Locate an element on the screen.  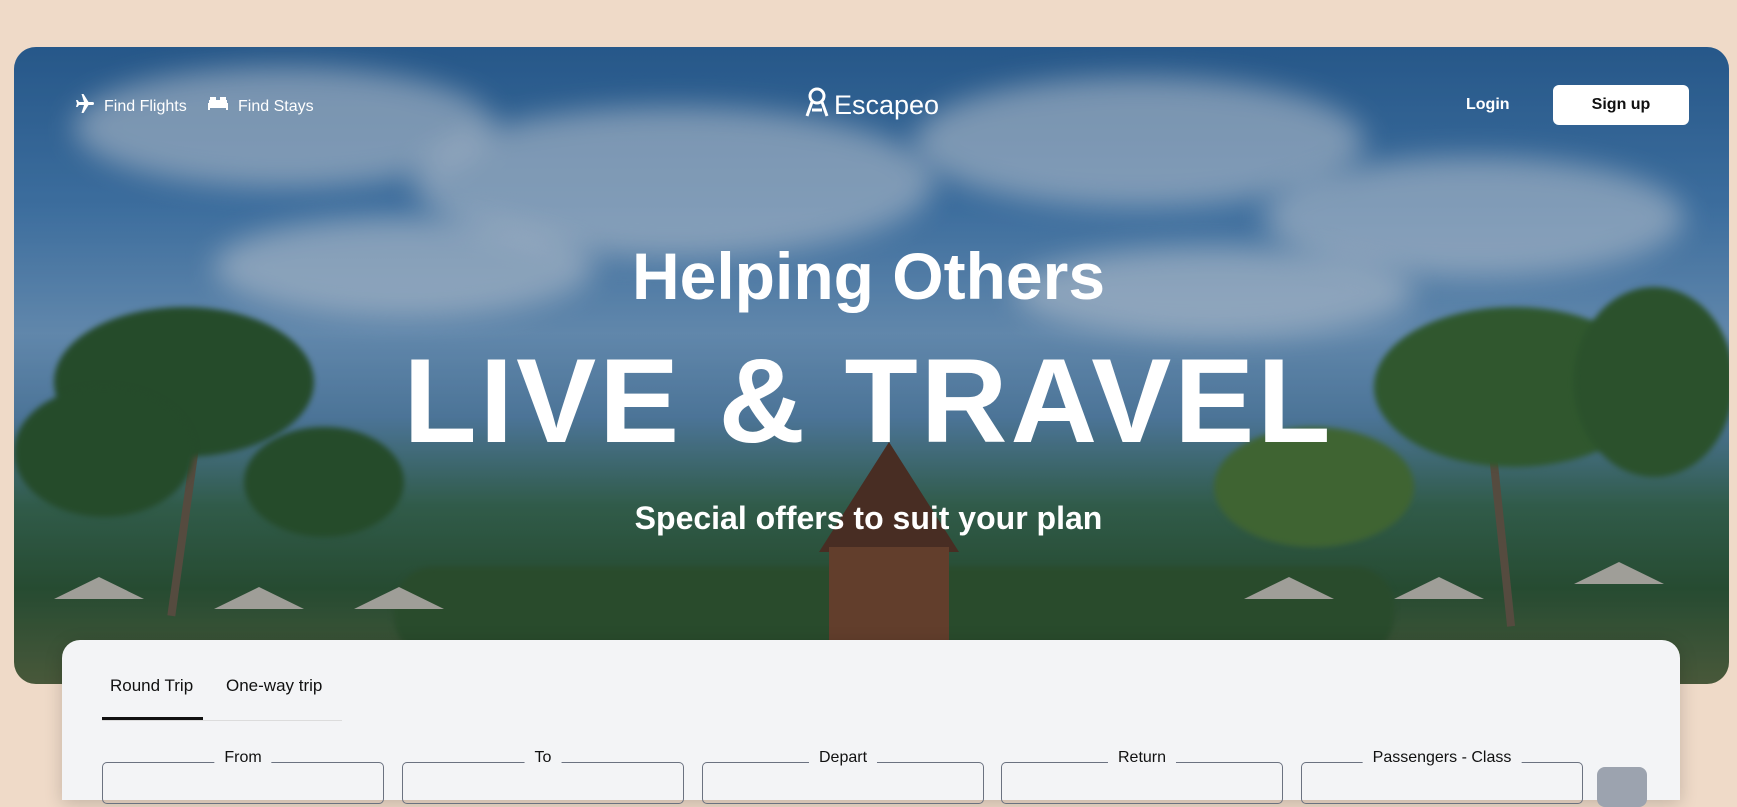
depart-label: Depart is located at coordinates (843, 758).